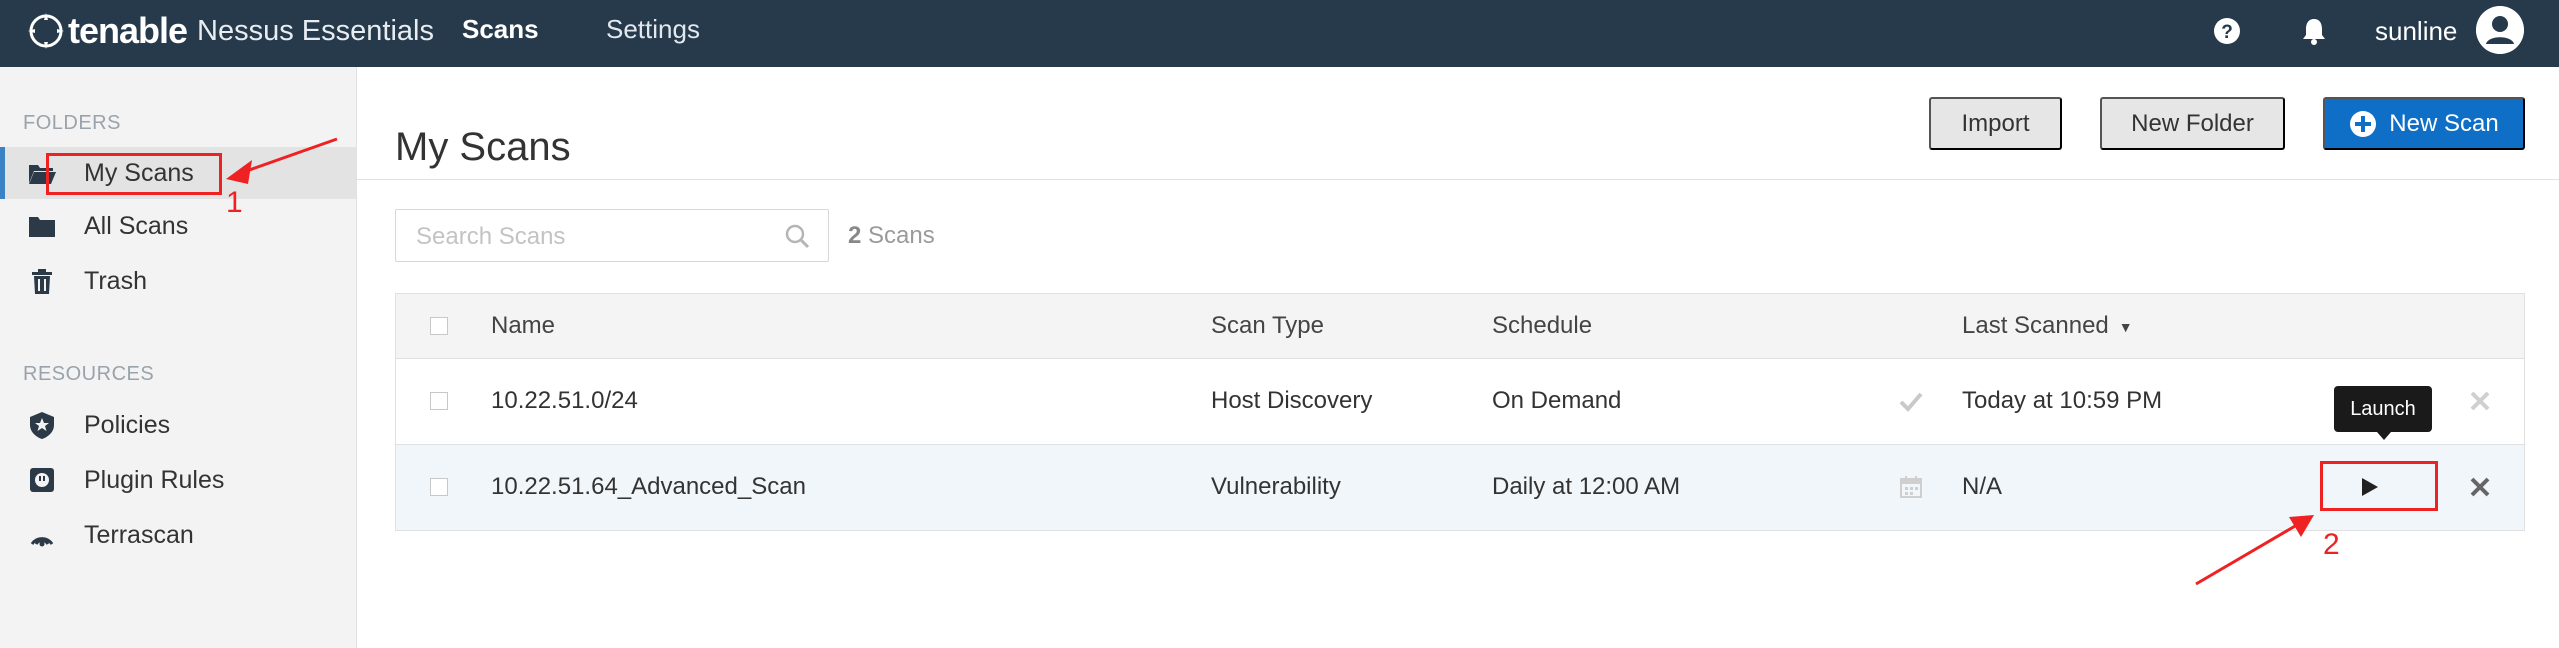 This screenshot has width=2559, height=648. What do you see at coordinates (653, 29) in the screenshot?
I see `tab-settings: Settings` at bounding box center [653, 29].